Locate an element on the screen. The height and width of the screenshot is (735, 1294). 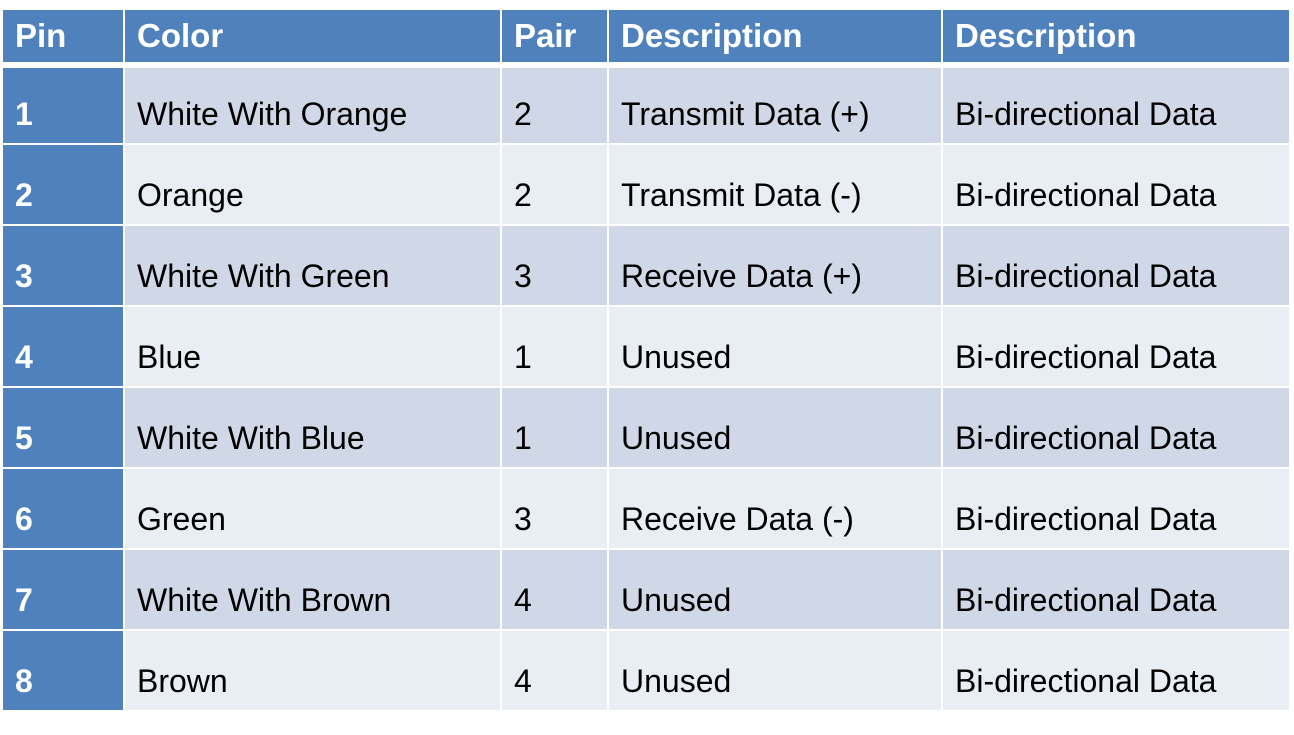
cell-color: White With Green is located at coordinates (312, 265).